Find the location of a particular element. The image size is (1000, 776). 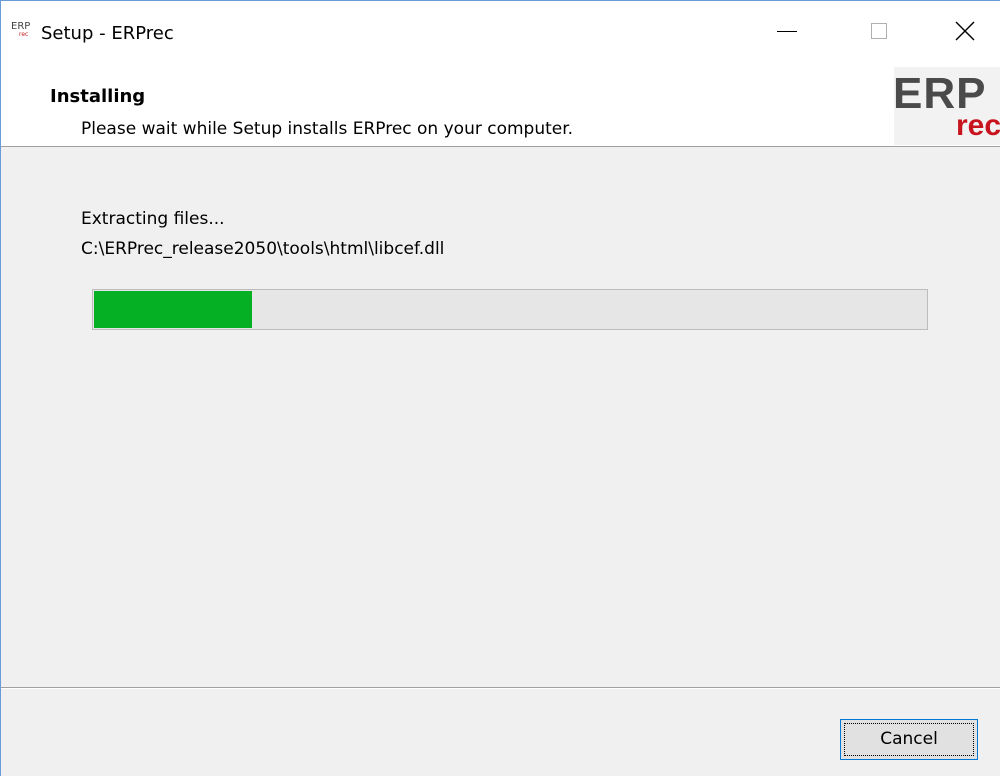

title-bar: ERP rec Setup - ERPrec is located at coordinates (500, 30).